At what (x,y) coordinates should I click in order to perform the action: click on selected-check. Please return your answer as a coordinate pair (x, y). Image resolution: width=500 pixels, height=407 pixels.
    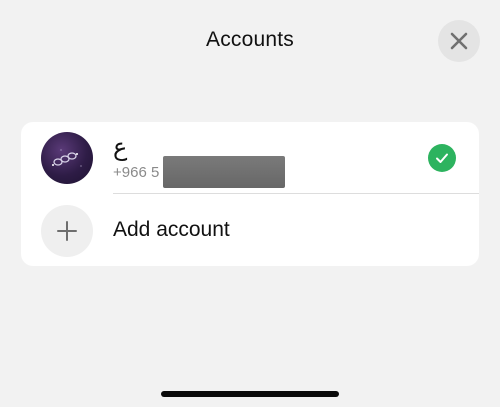
    Looking at the image, I should click on (442, 158).